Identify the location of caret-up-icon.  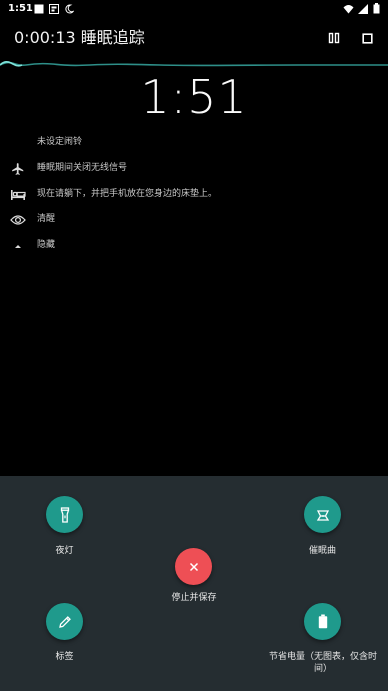
(18, 246).